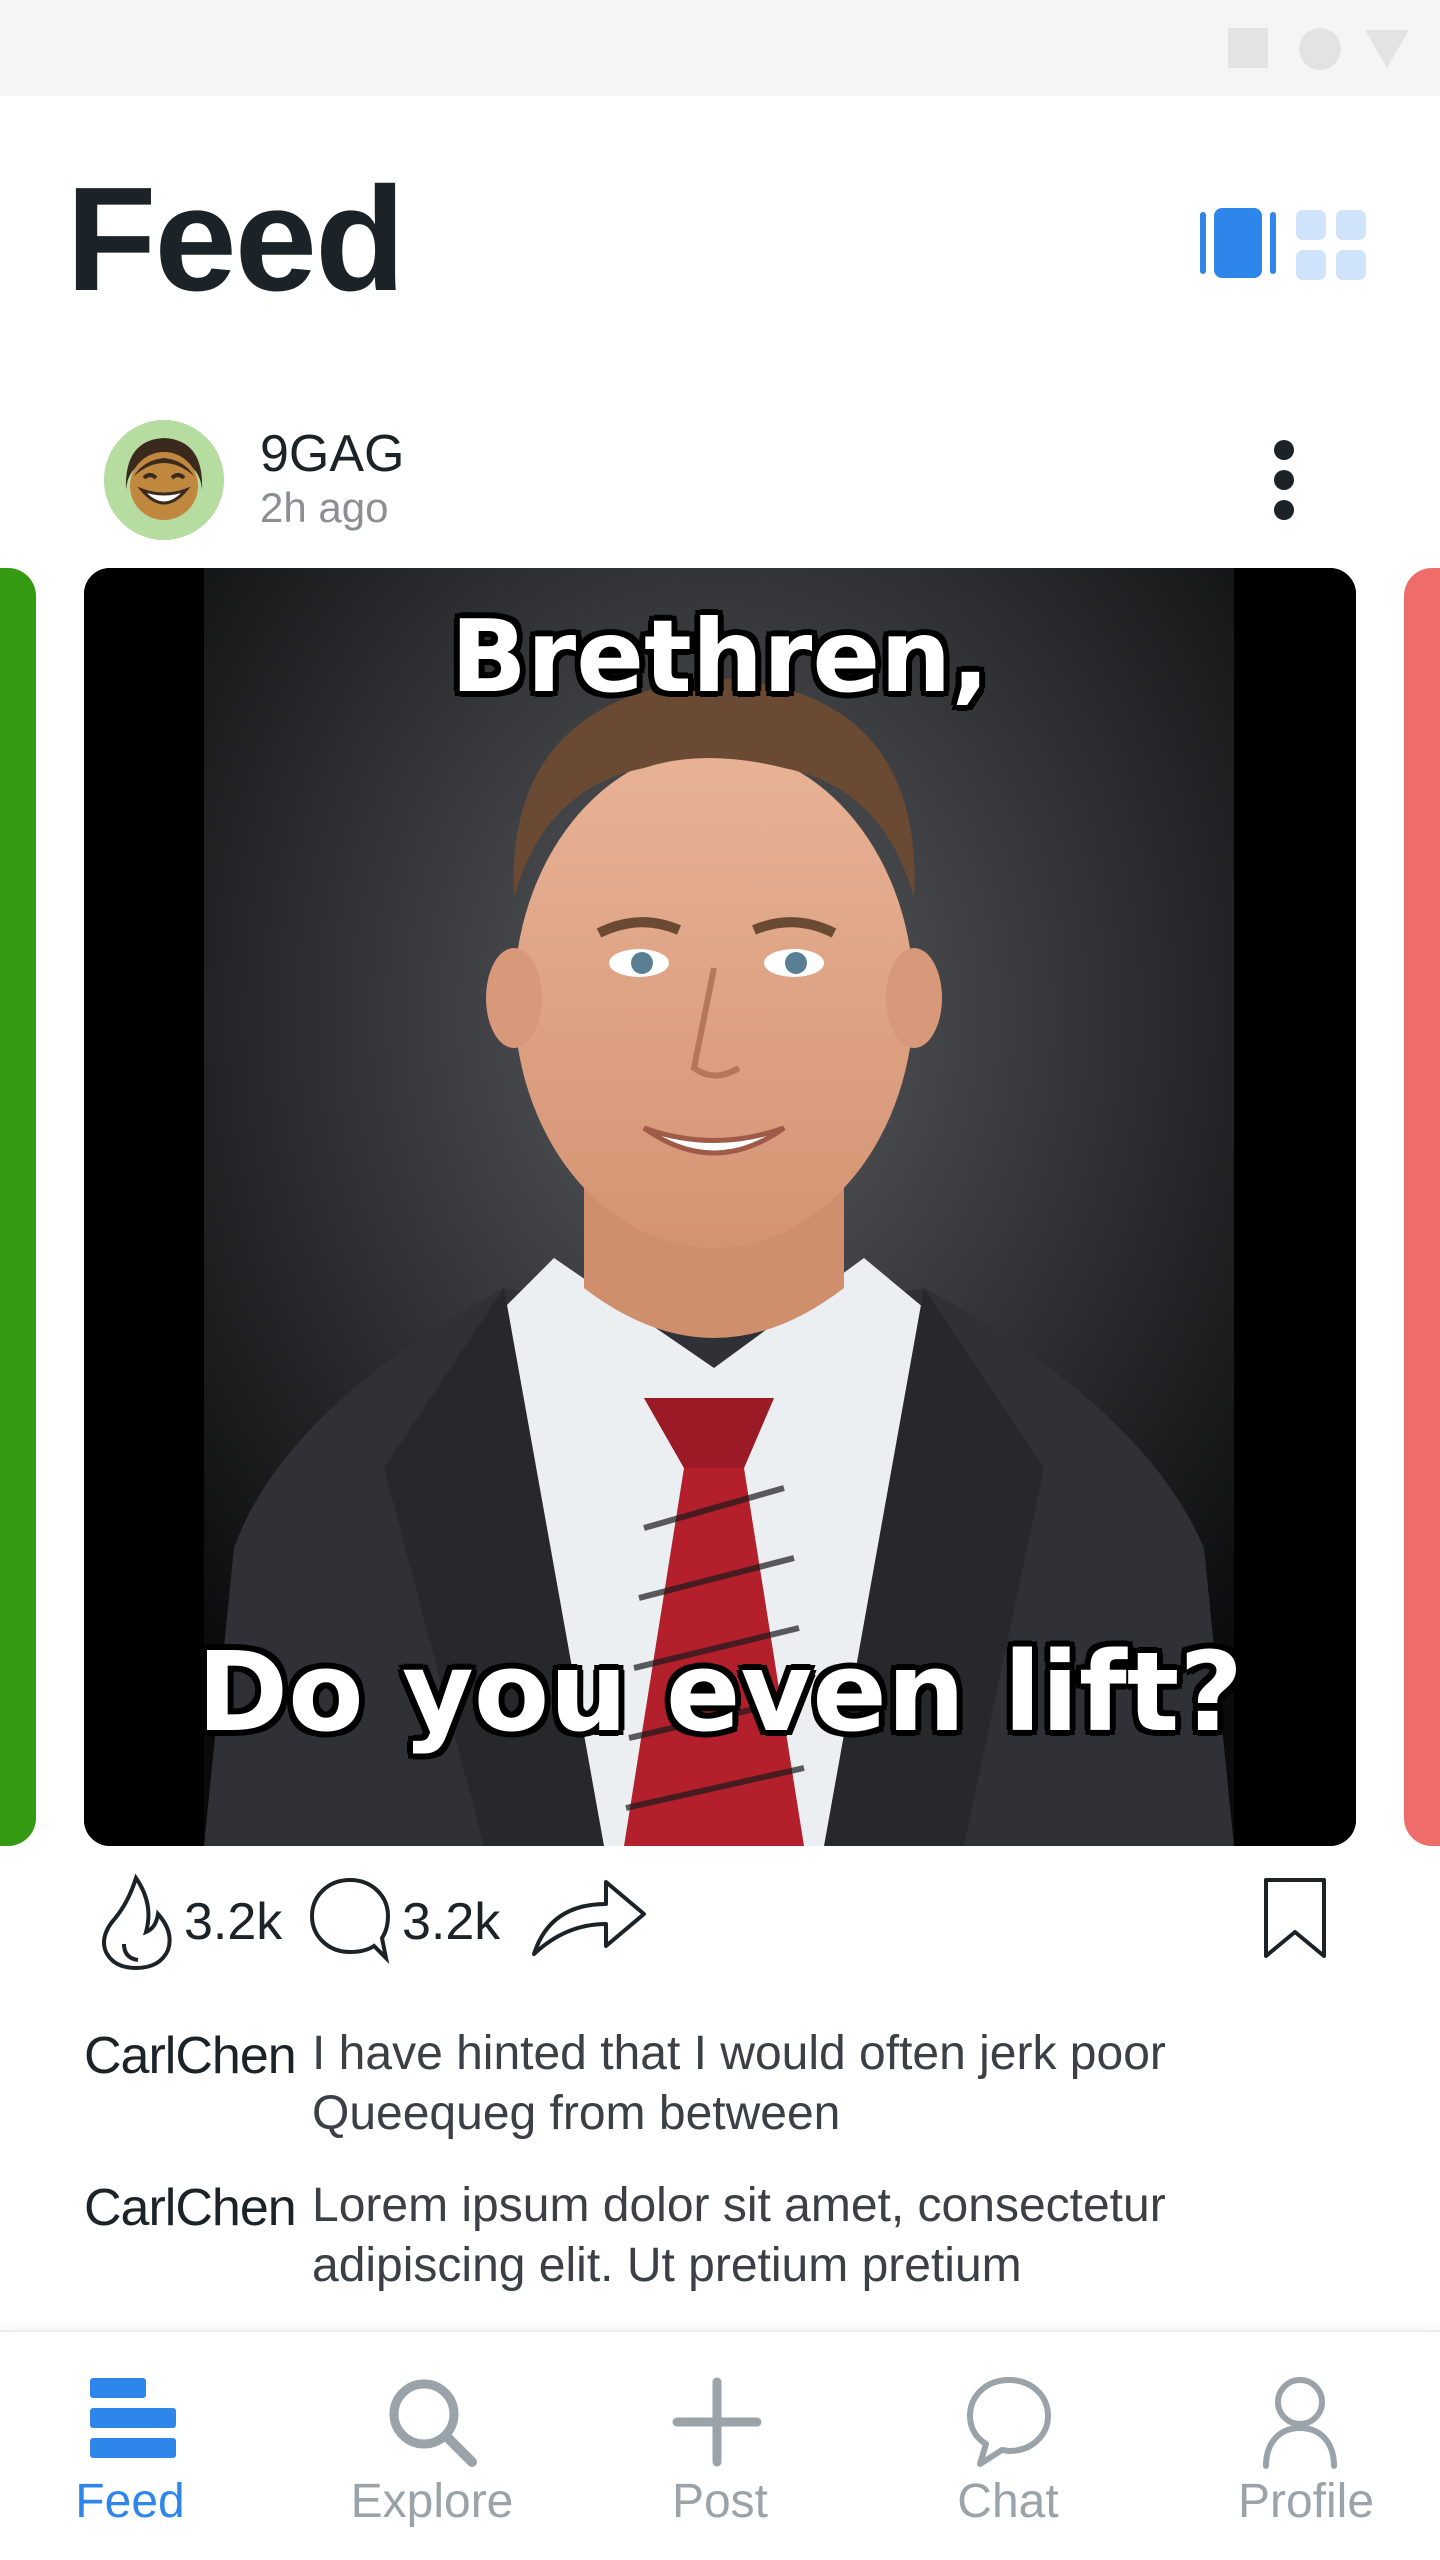 This screenshot has width=1440, height=2560. I want to click on post-timestamp: 2h ago, so click(324, 507).